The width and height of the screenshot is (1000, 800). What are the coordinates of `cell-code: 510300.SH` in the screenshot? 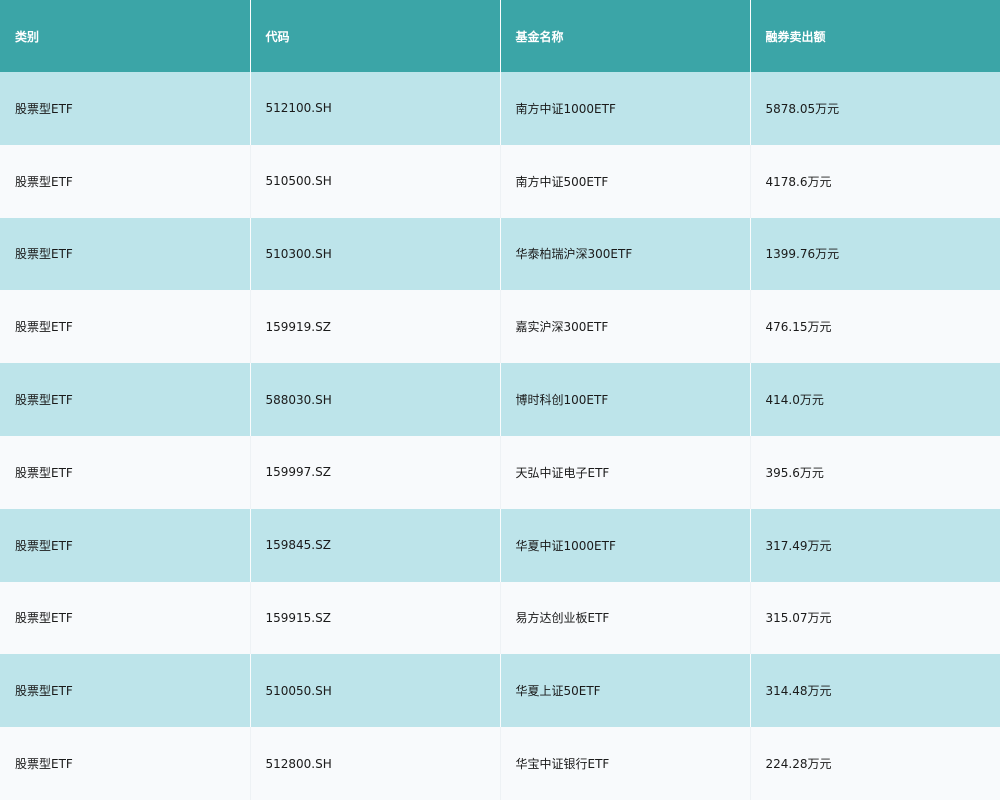 It's located at (375, 254).